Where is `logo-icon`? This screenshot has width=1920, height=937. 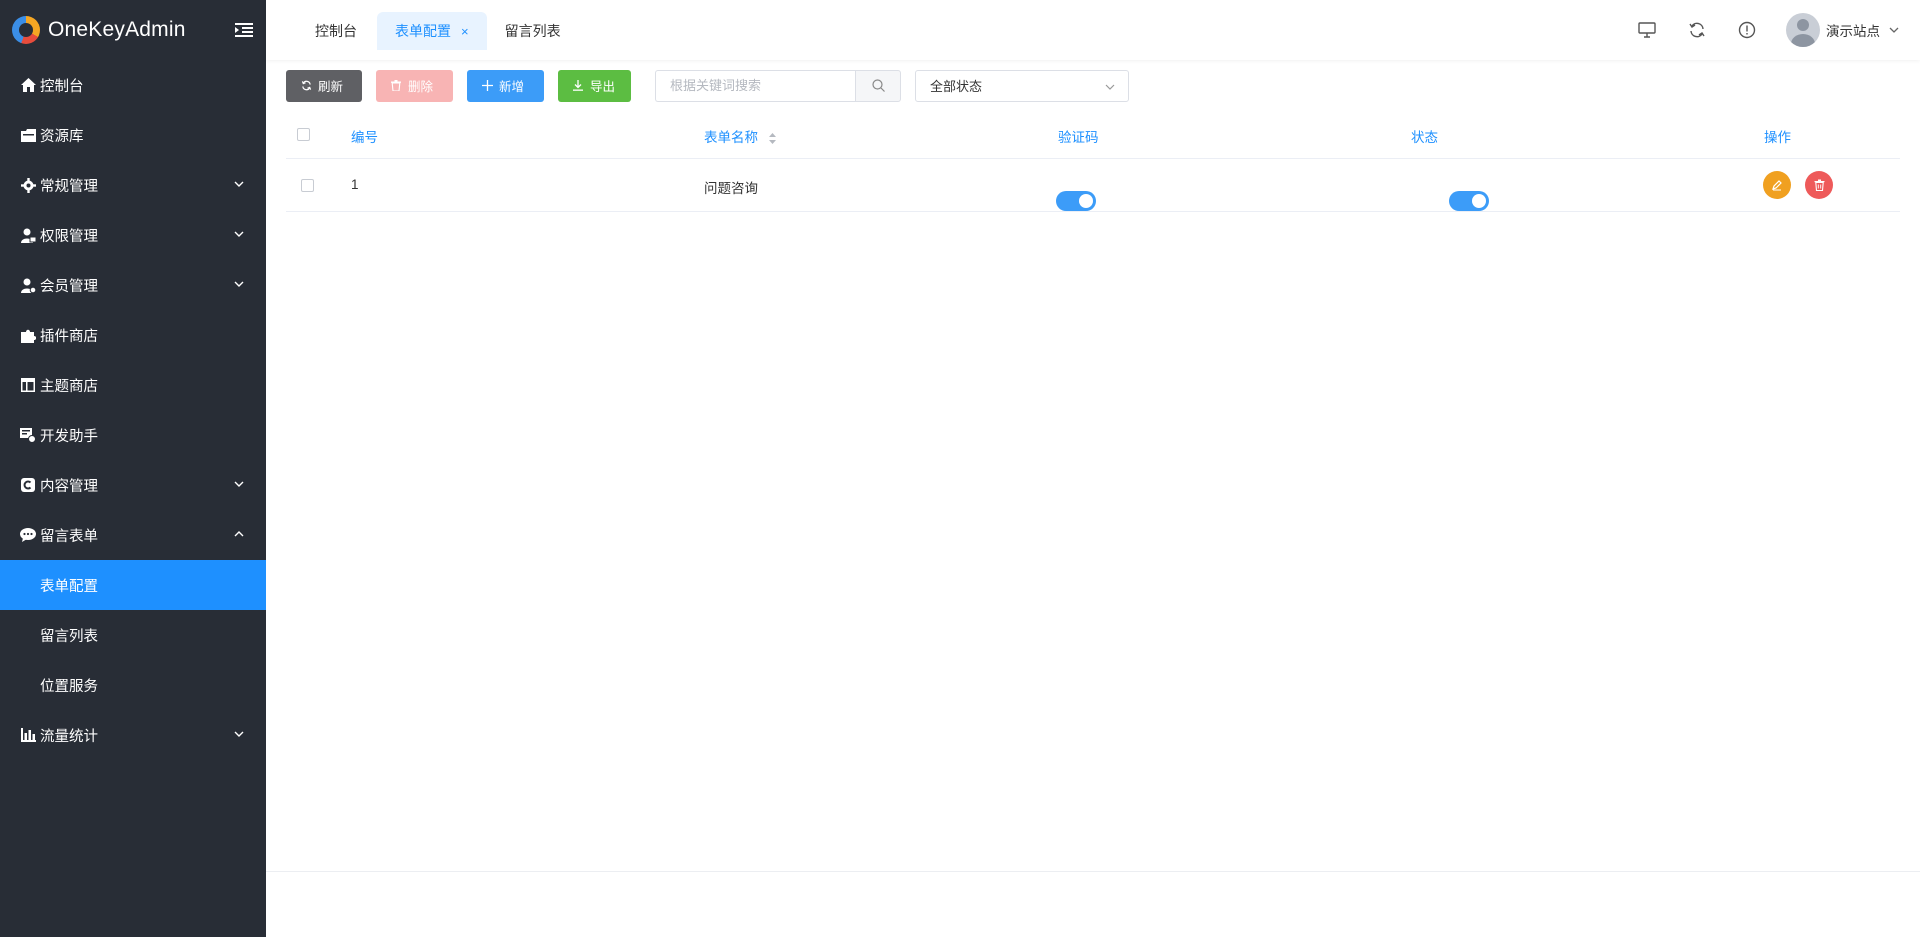 logo-icon is located at coordinates (26, 30).